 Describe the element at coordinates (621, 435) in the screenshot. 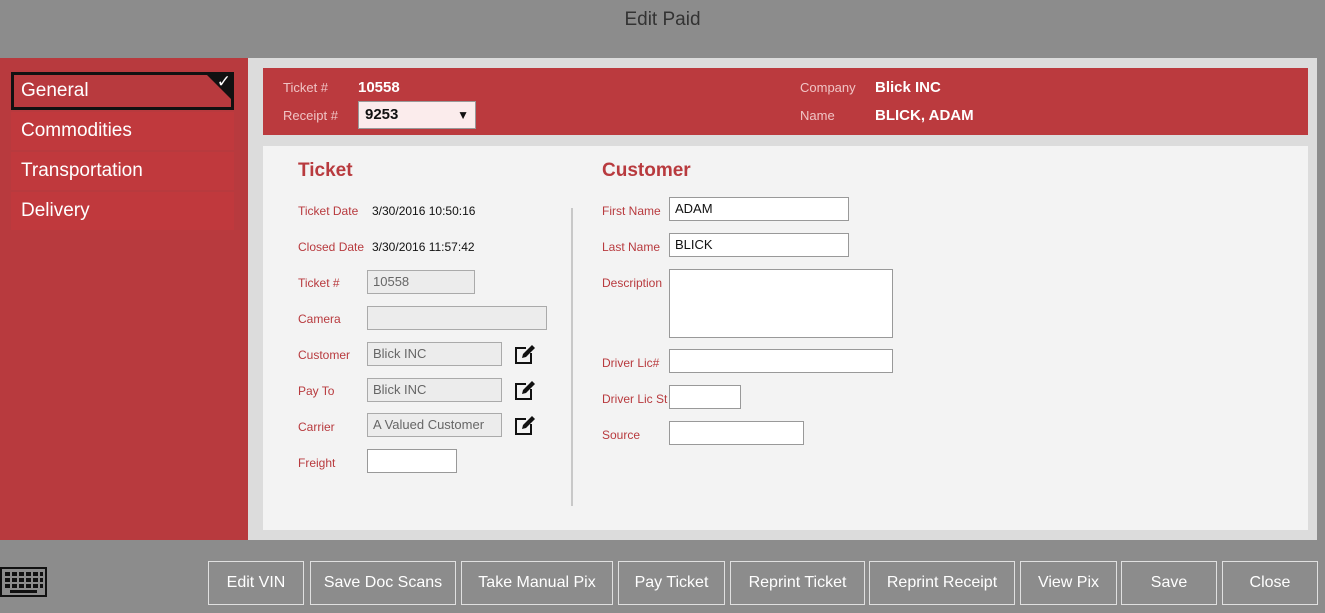

I see `source-label: Source` at that location.